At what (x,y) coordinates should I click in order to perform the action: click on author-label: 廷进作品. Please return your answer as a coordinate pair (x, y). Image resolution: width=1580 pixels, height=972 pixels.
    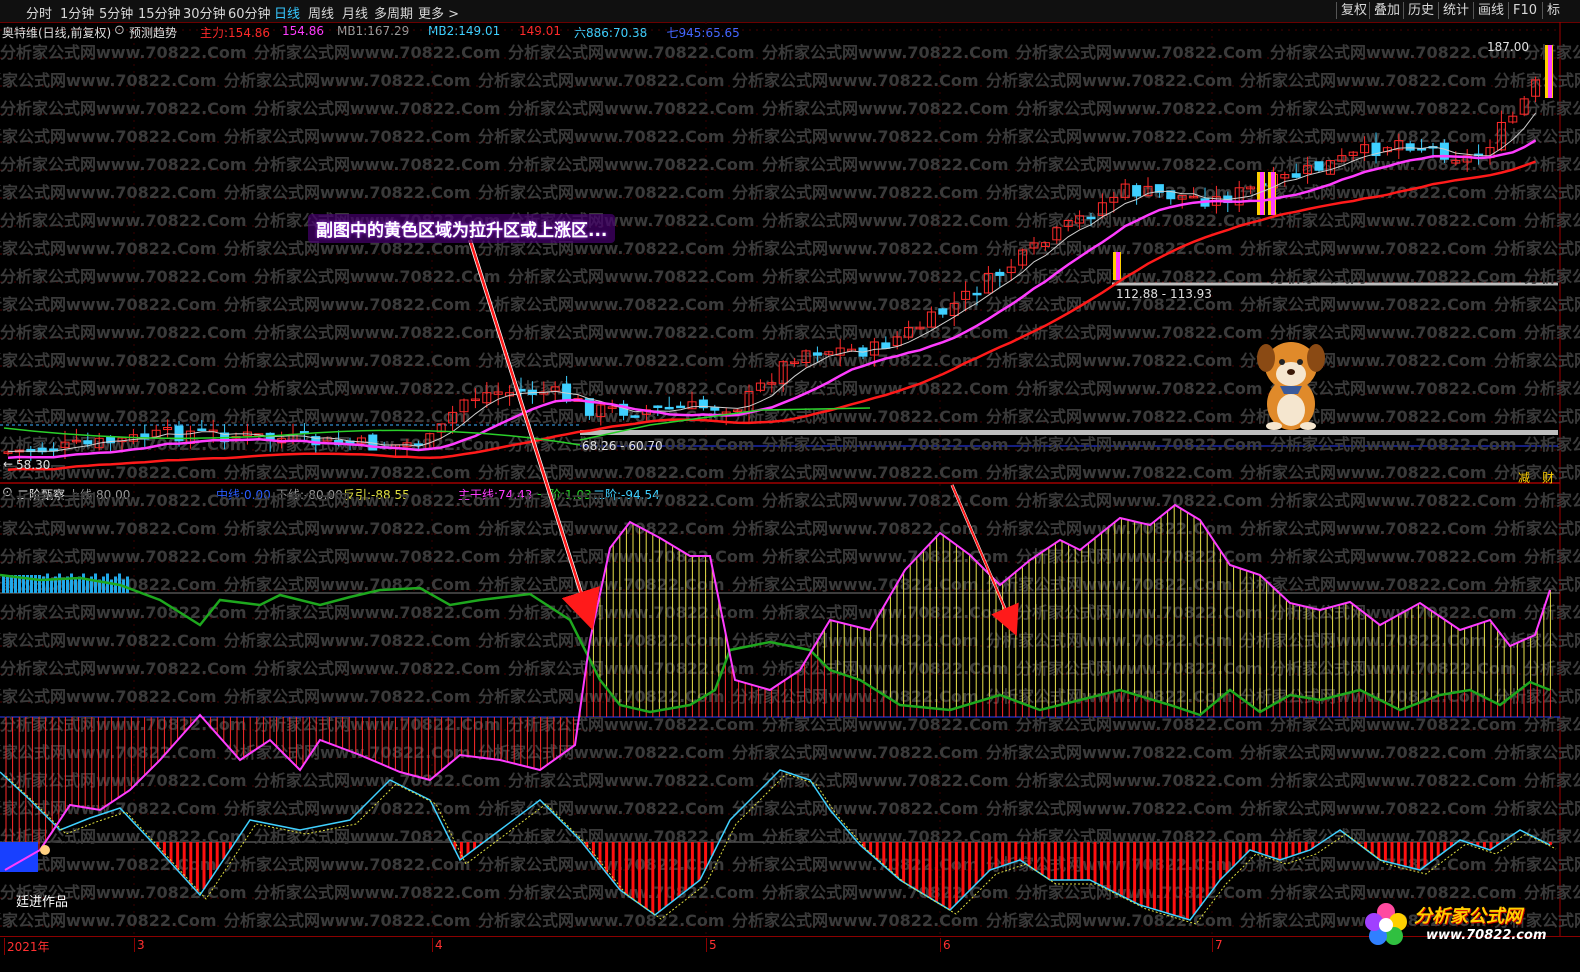
    Looking at the image, I should click on (42, 902).